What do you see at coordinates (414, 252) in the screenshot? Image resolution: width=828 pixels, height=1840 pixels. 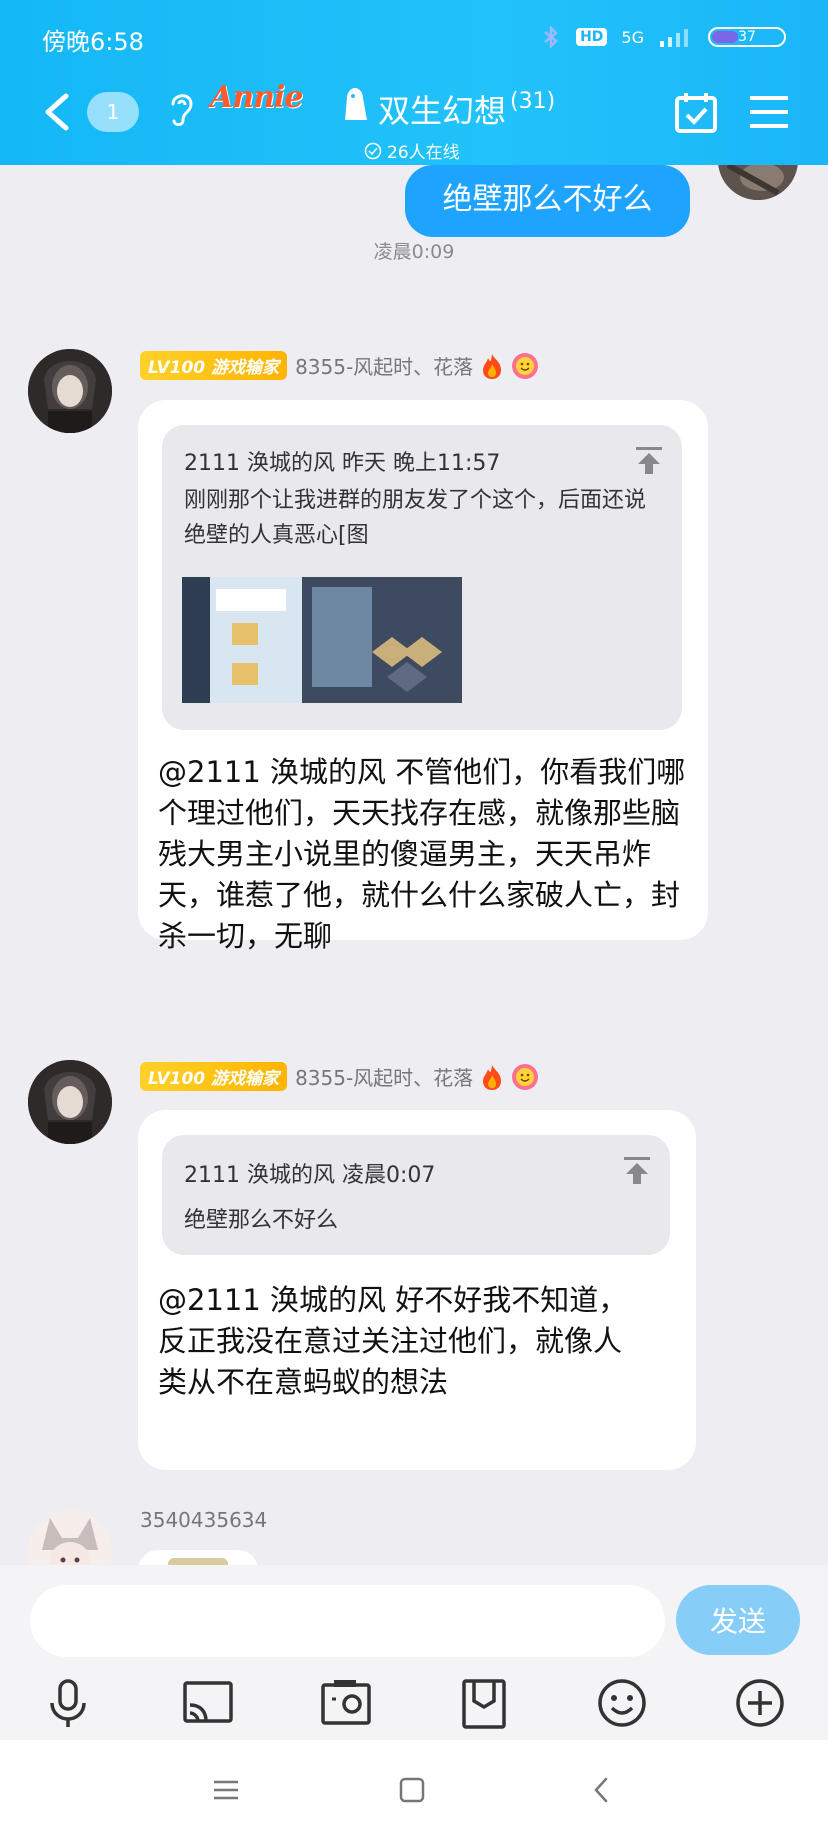 I see `time-separator: 凌晨0:09` at bounding box center [414, 252].